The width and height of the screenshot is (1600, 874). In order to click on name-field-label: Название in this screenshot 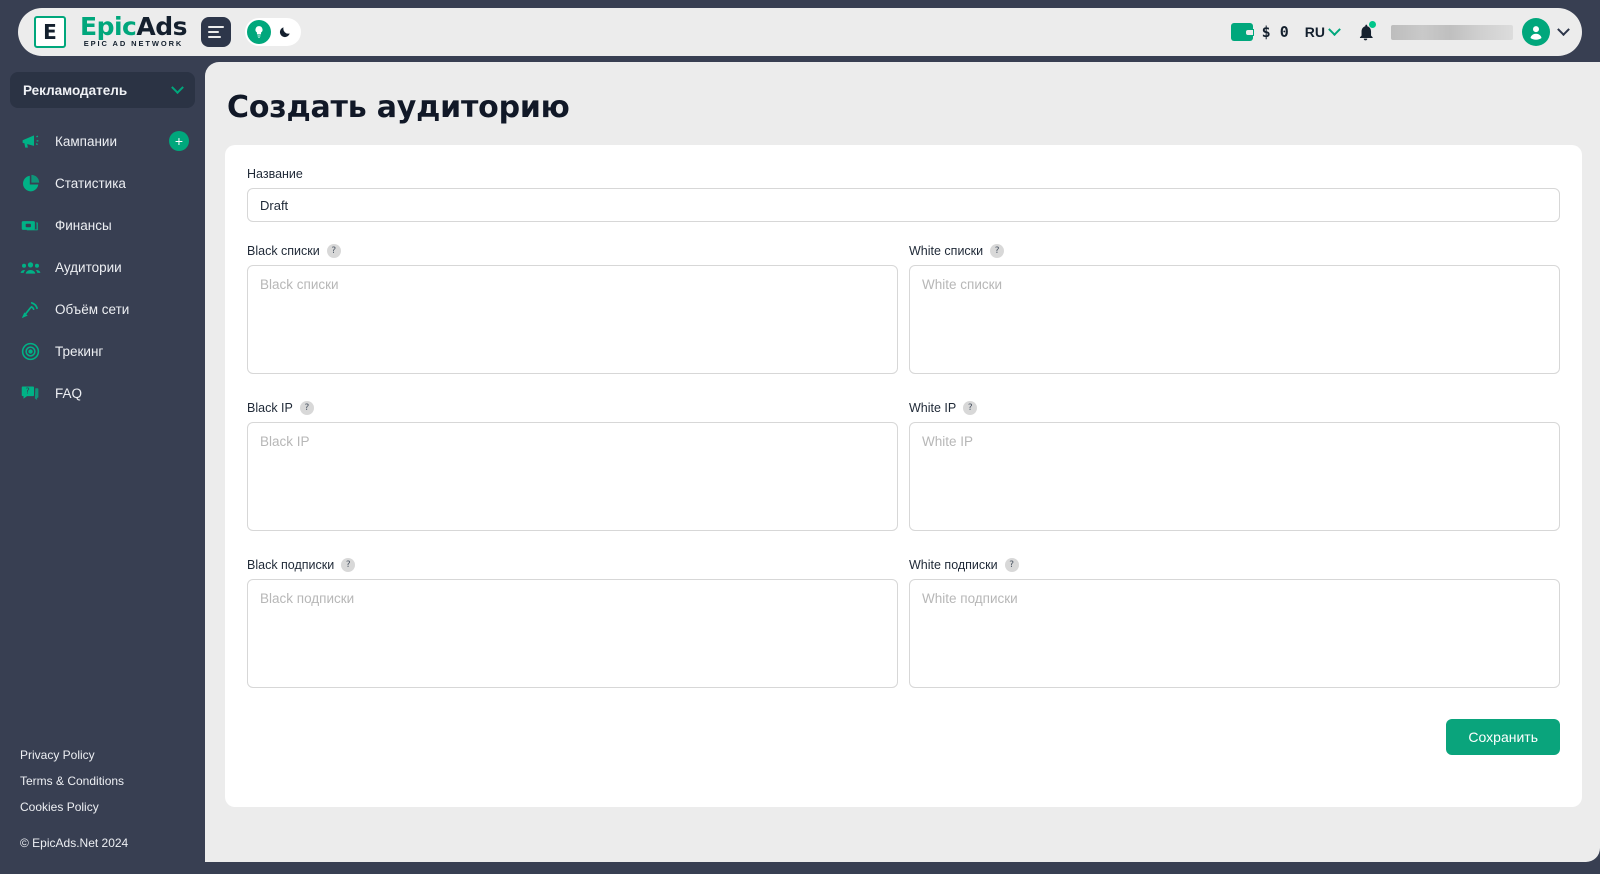, I will do `click(275, 174)`.